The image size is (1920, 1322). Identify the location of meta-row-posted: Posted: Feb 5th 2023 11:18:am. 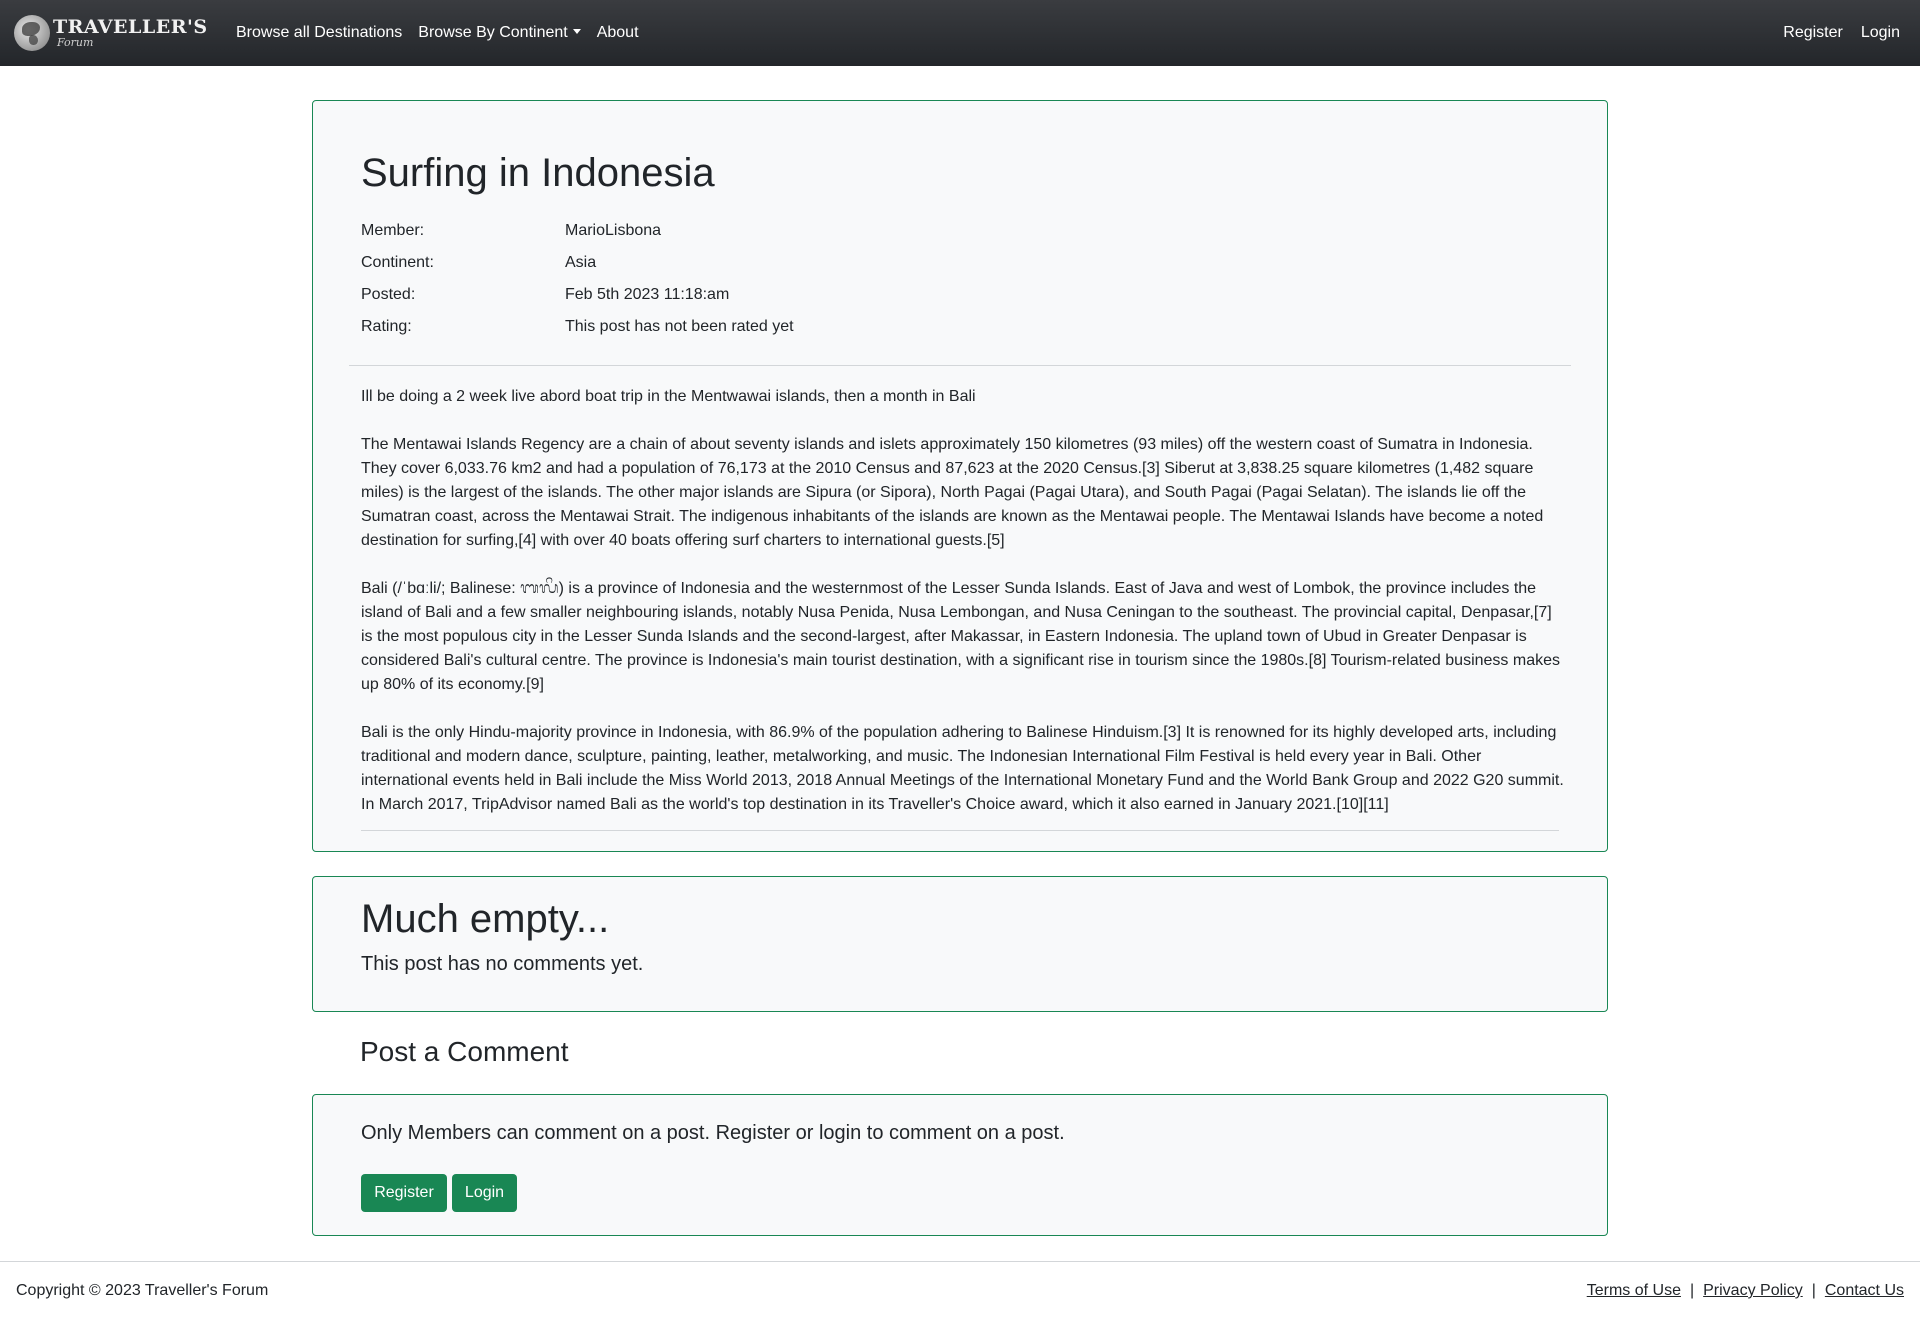
(577, 295).